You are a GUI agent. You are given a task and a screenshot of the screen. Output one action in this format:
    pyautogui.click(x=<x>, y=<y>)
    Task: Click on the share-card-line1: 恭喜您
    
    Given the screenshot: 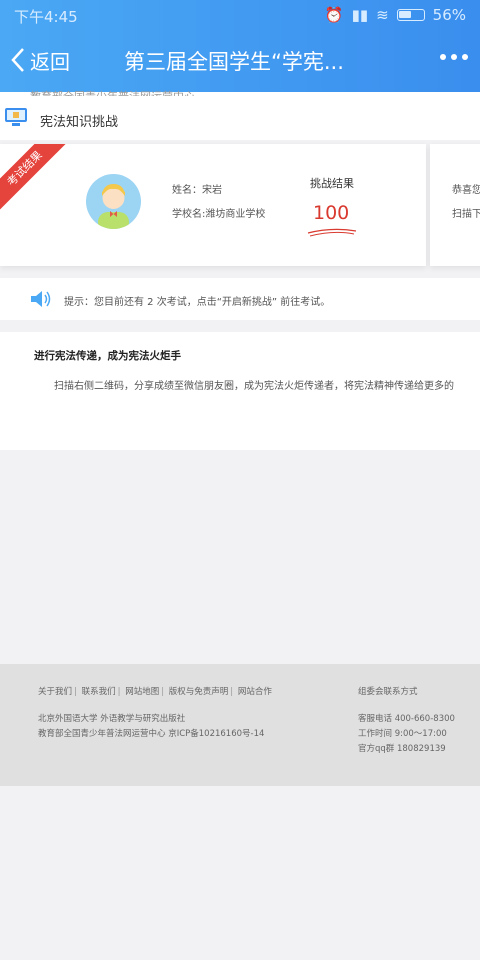 What is the action you would take?
    pyautogui.click(x=466, y=190)
    